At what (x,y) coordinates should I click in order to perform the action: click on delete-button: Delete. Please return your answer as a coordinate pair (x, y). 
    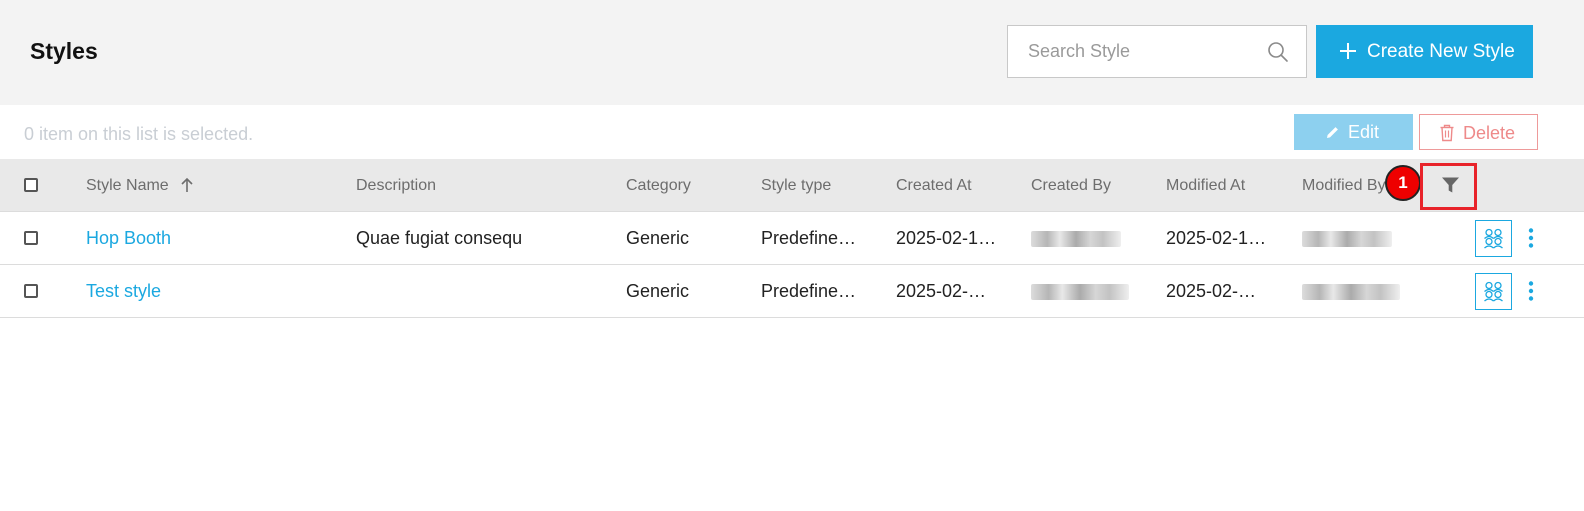
    Looking at the image, I should click on (1478, 132).